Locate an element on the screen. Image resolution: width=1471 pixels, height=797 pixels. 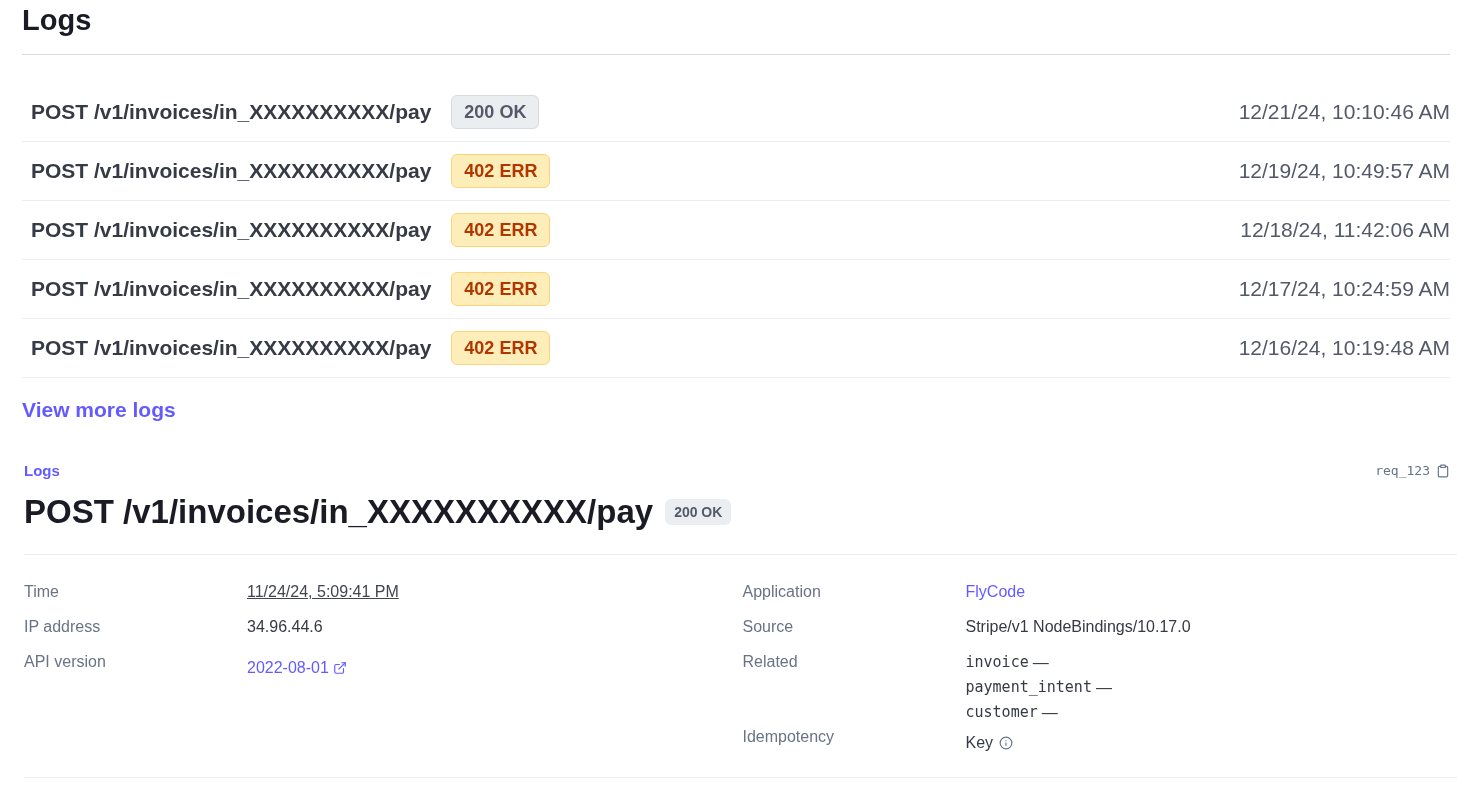
clipboard-icon is located at coordinates (1443, 470).